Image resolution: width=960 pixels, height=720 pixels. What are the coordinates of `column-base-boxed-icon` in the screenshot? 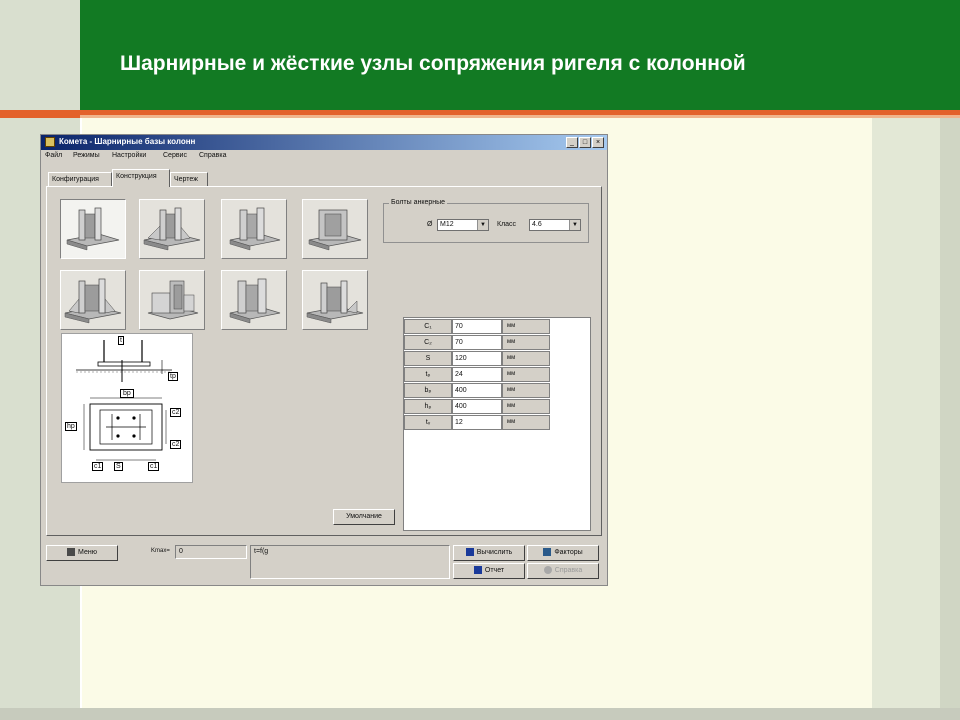 It's located at (335, 230).